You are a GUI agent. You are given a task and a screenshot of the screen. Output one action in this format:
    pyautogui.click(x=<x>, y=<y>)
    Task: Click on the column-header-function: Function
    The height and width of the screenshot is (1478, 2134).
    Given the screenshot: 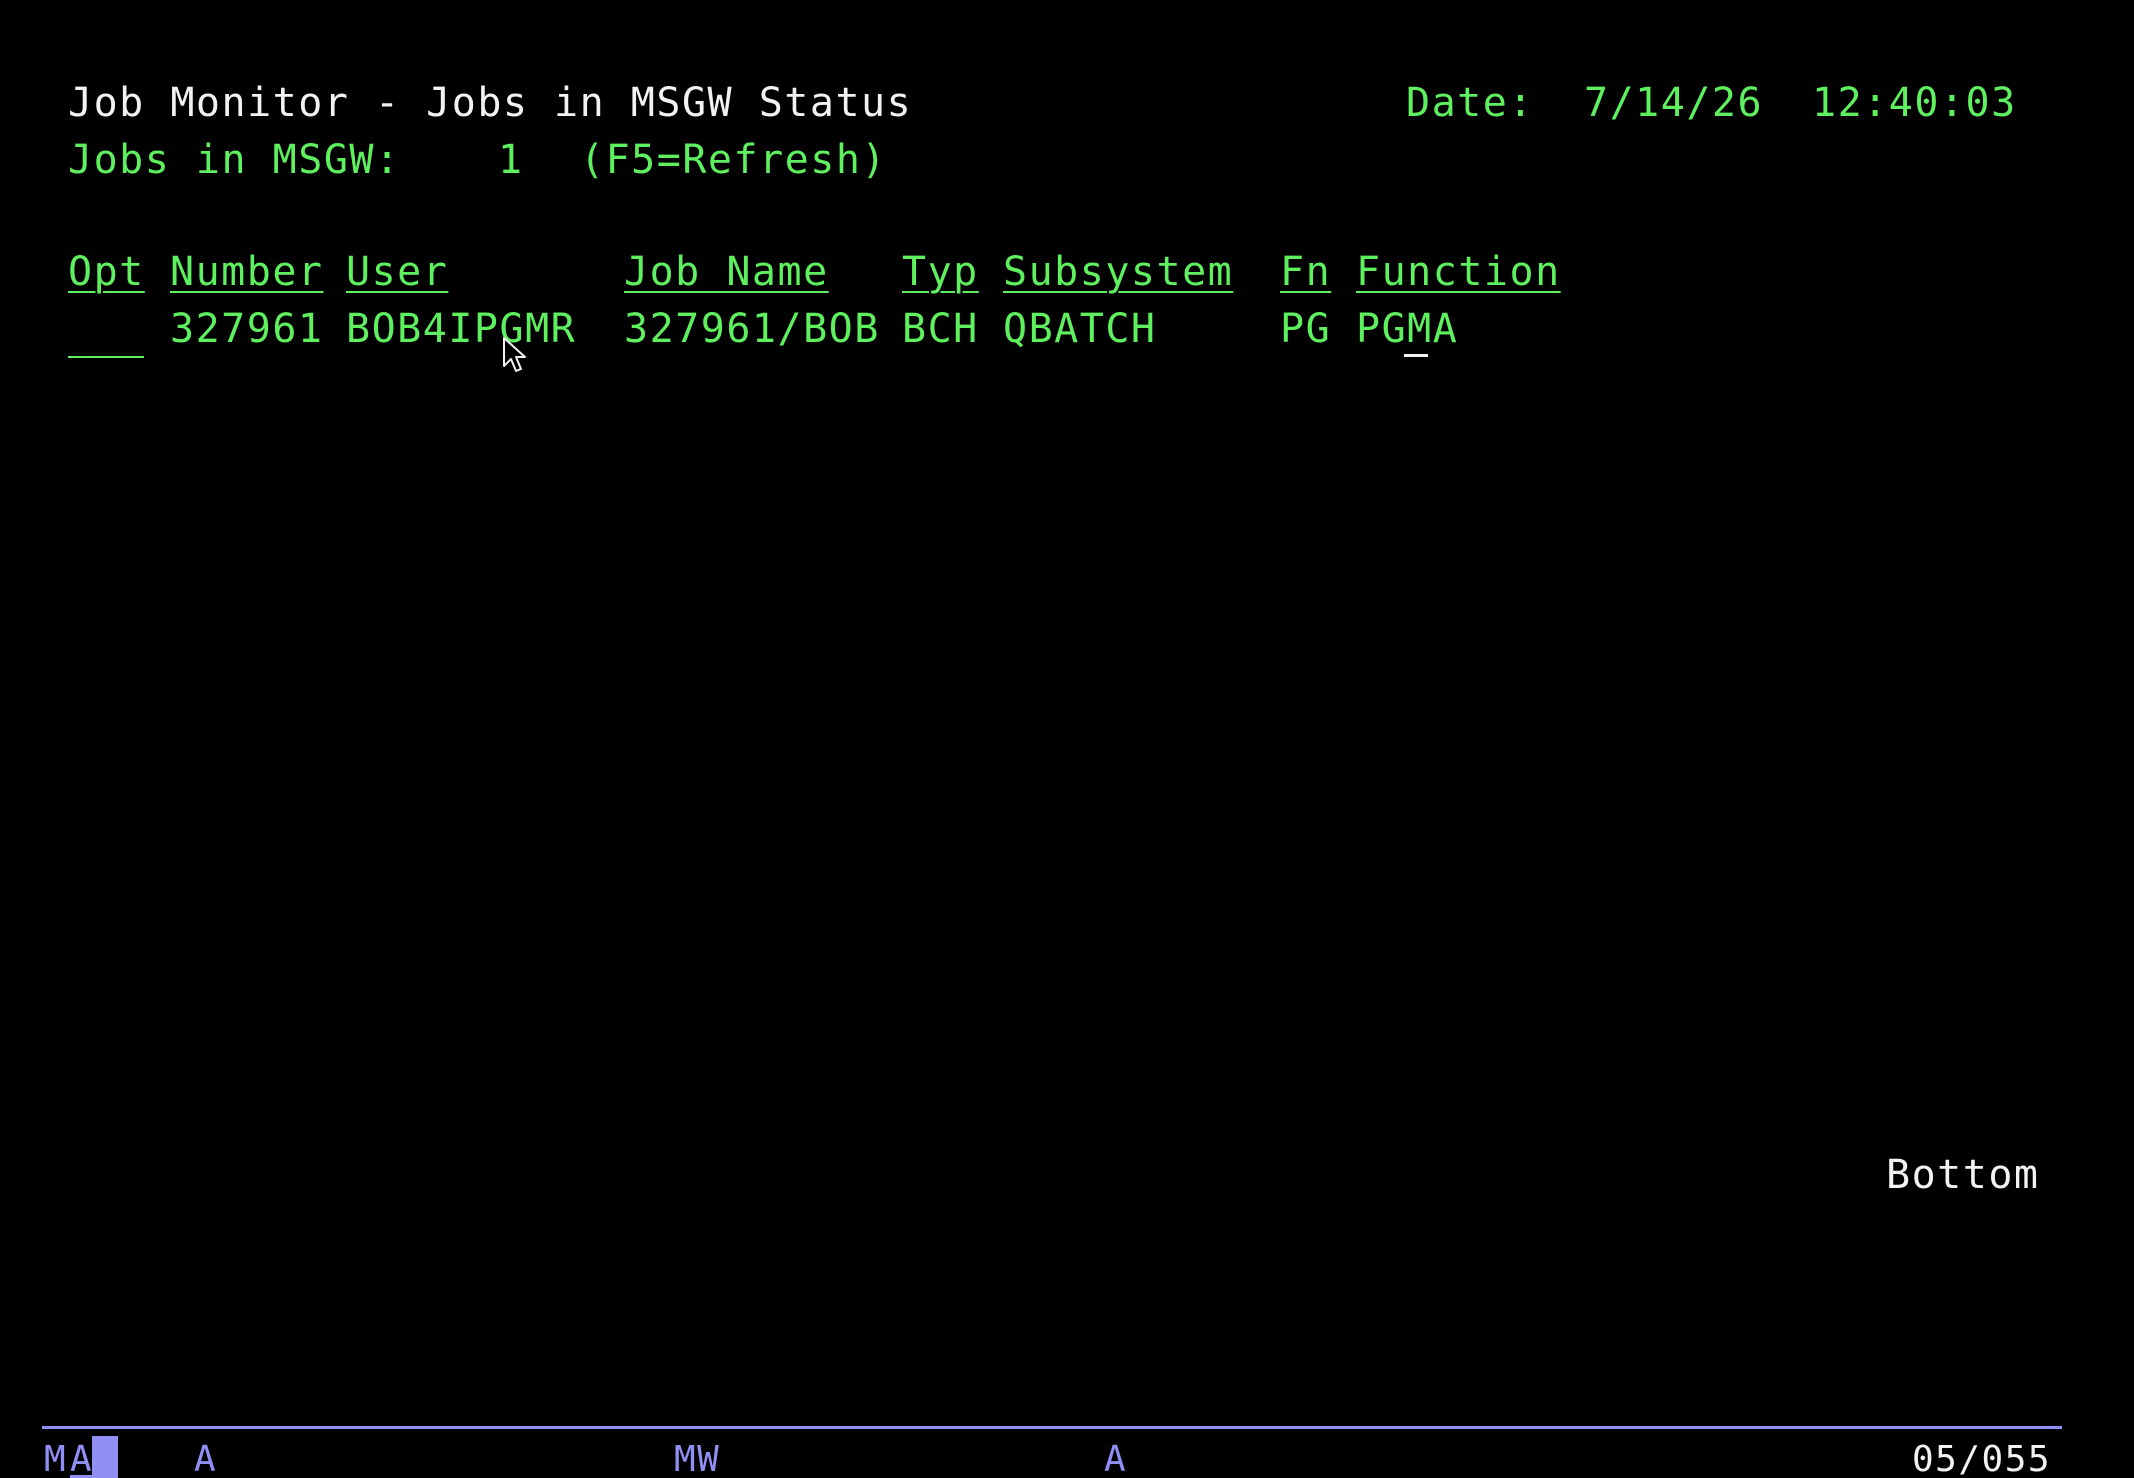 What is the action you would take?
    pyautogui.click(x=1458, y=272)
    